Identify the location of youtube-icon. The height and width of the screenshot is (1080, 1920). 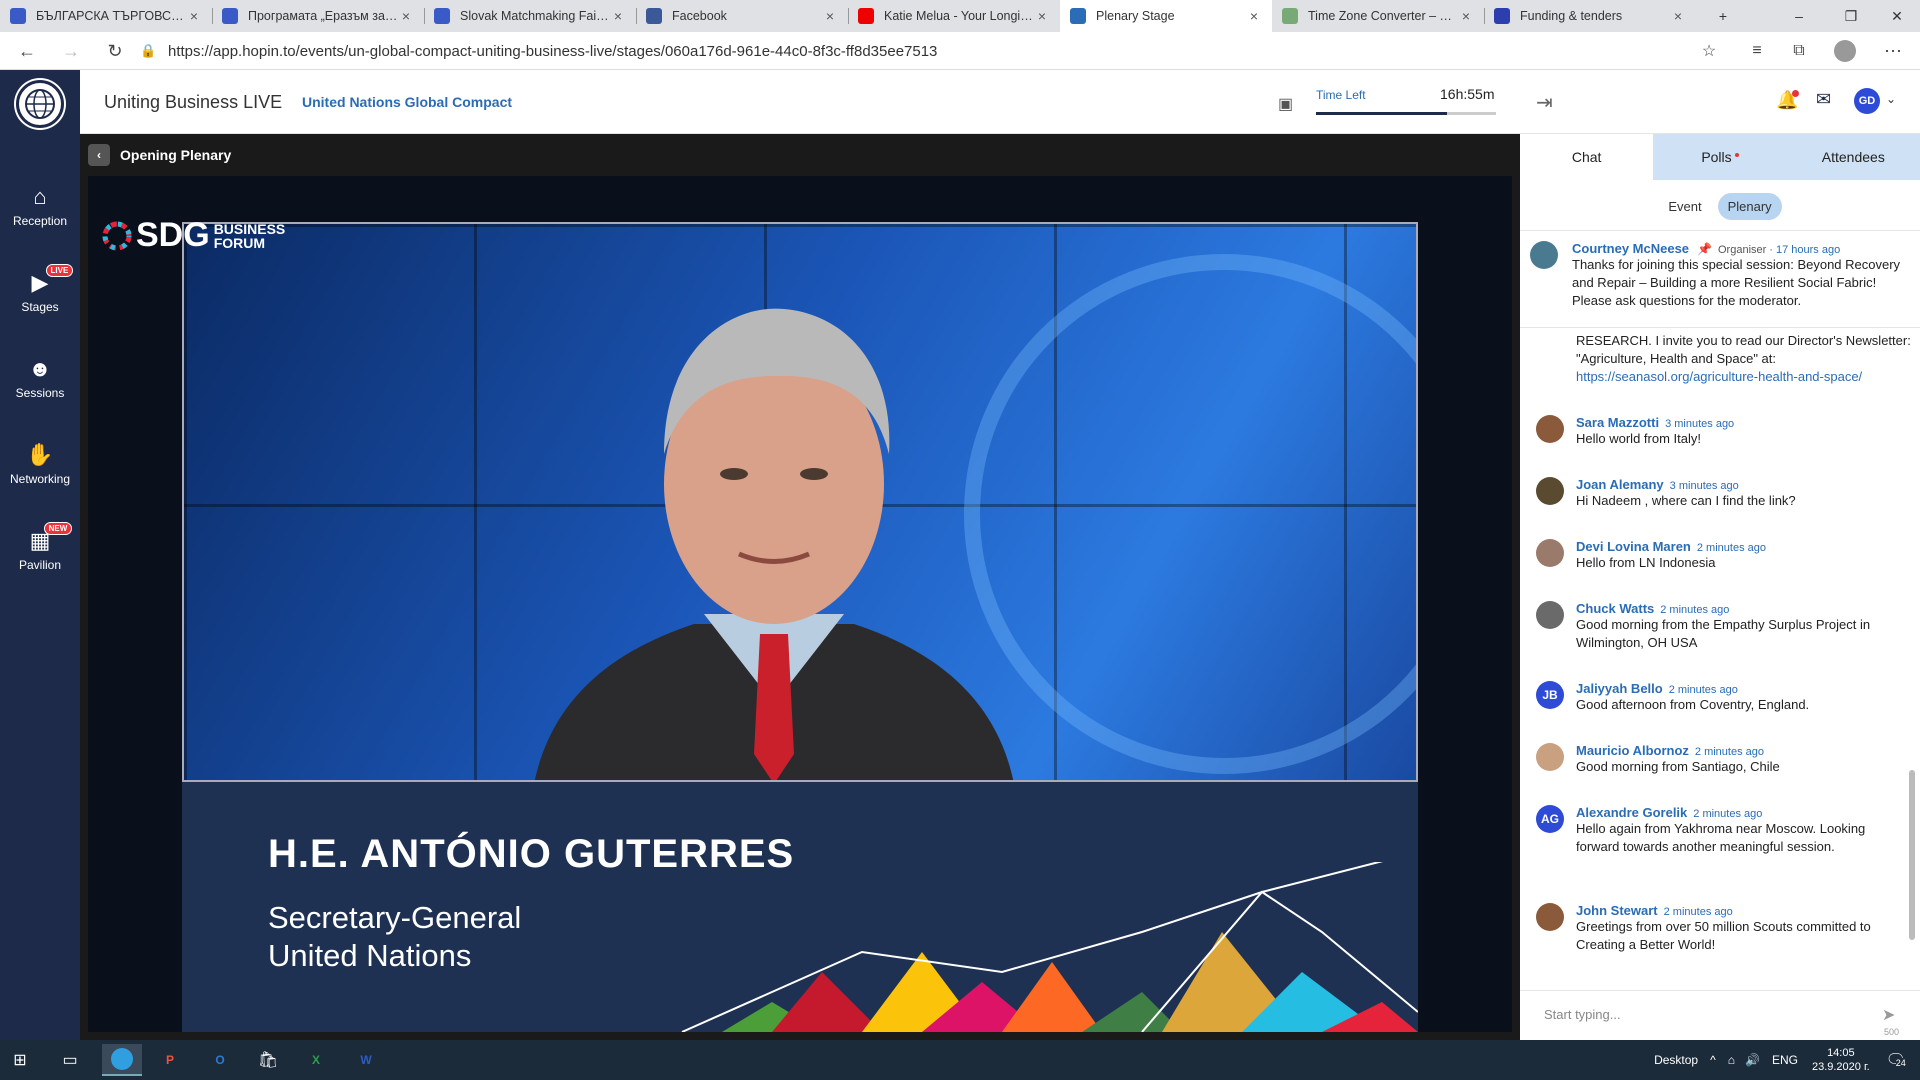
(866, 16).